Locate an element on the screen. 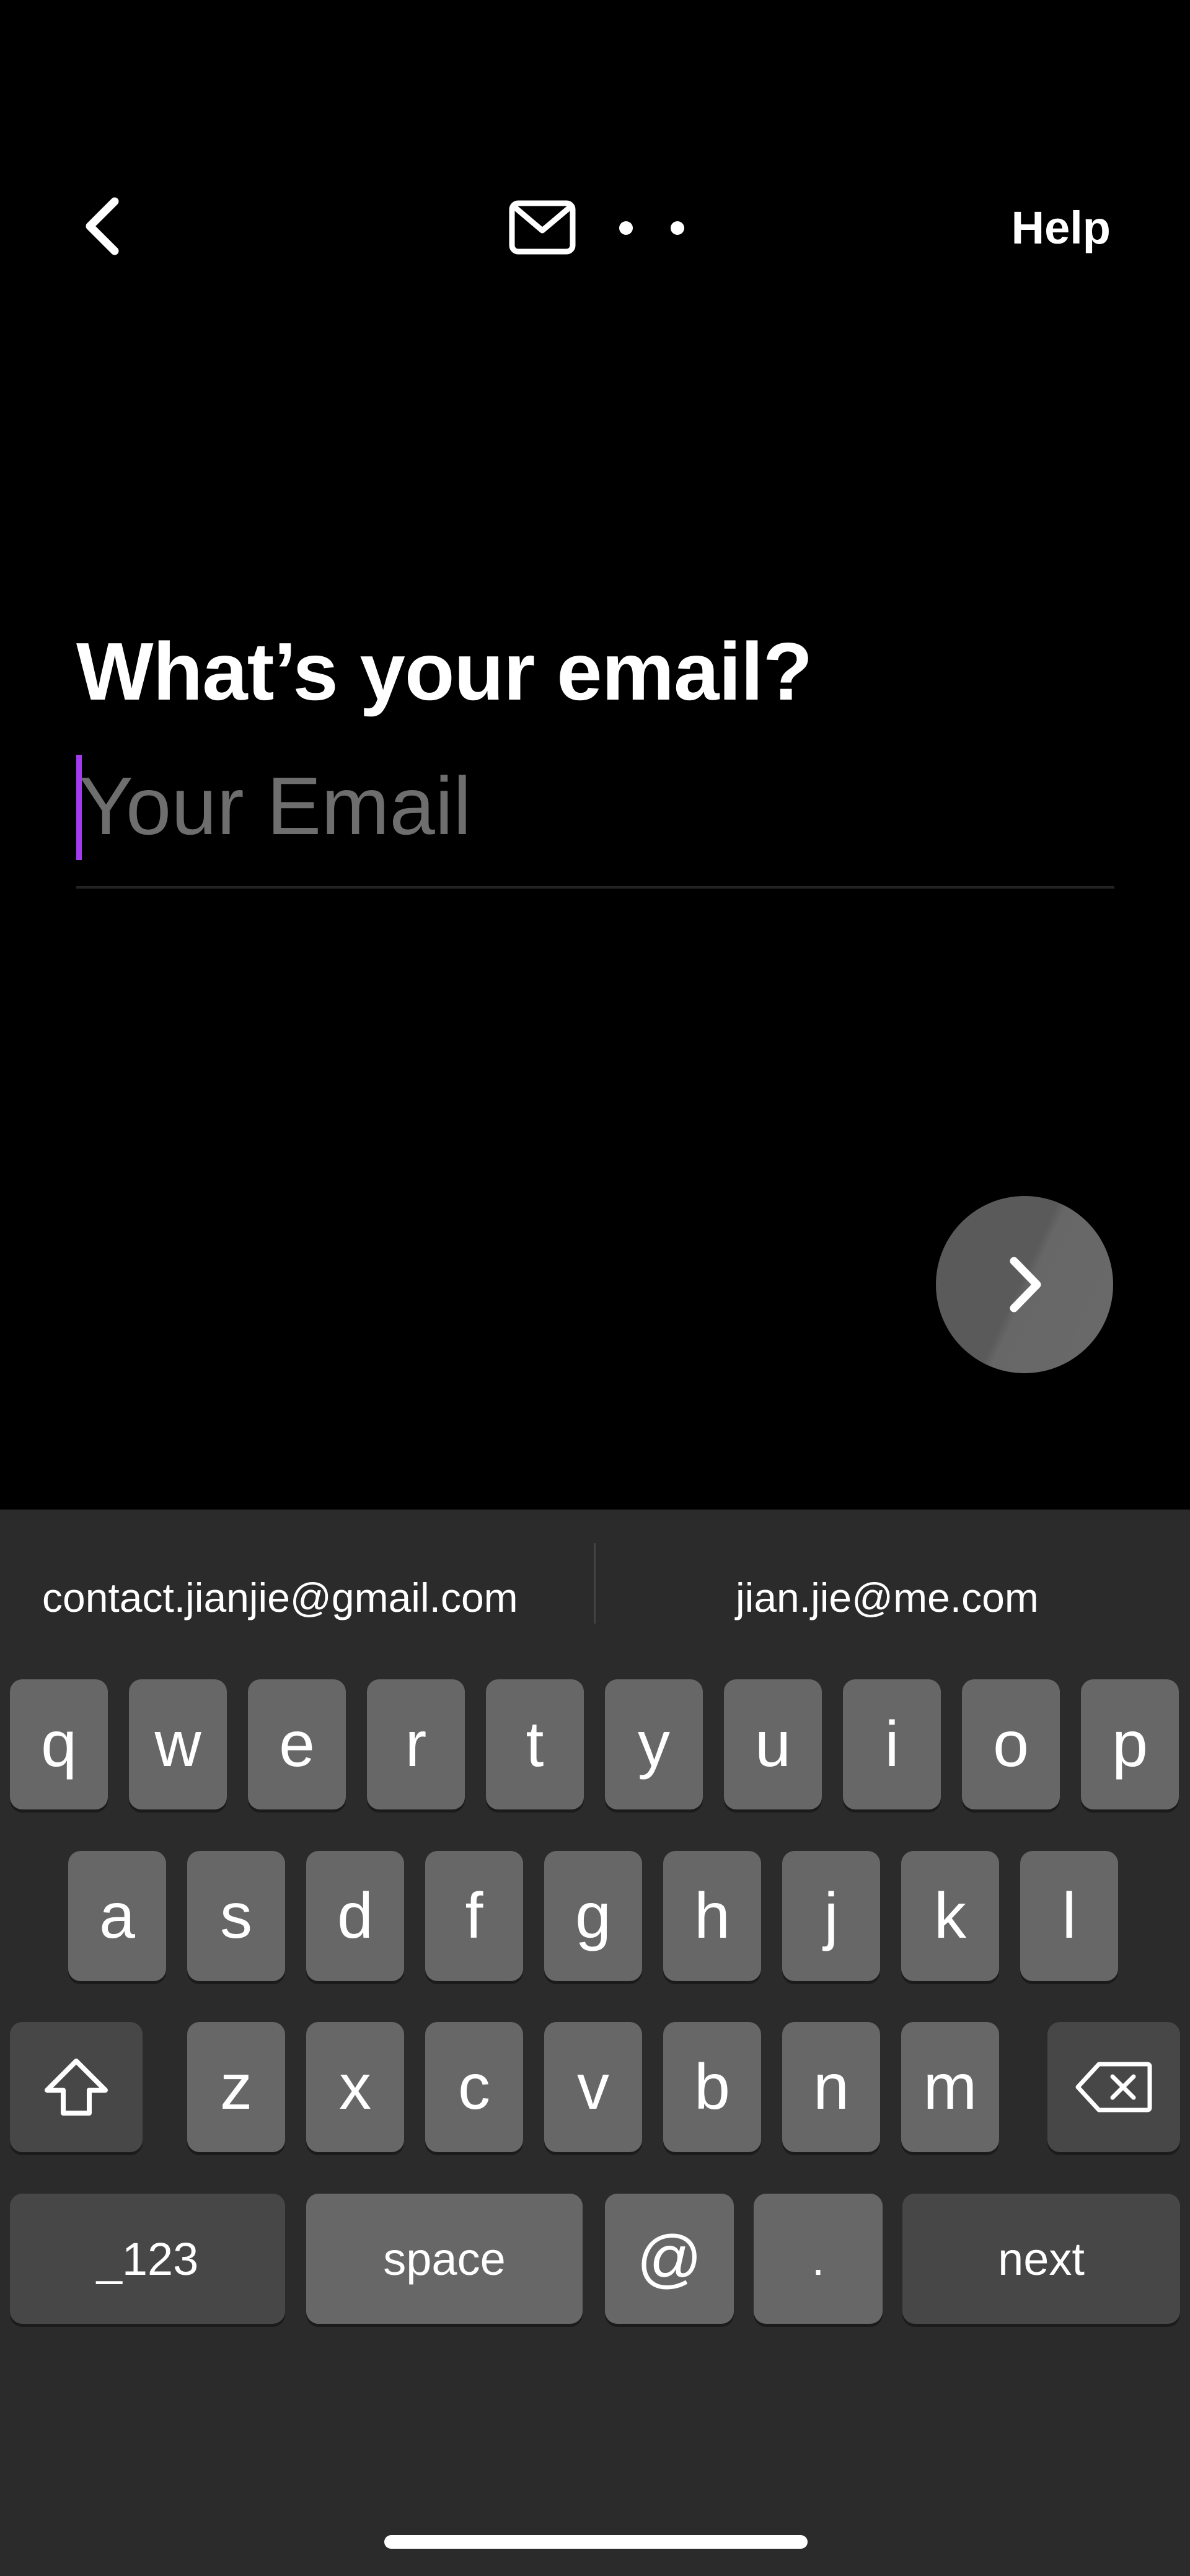  period-key: . is located at coordinates (818, 2259).